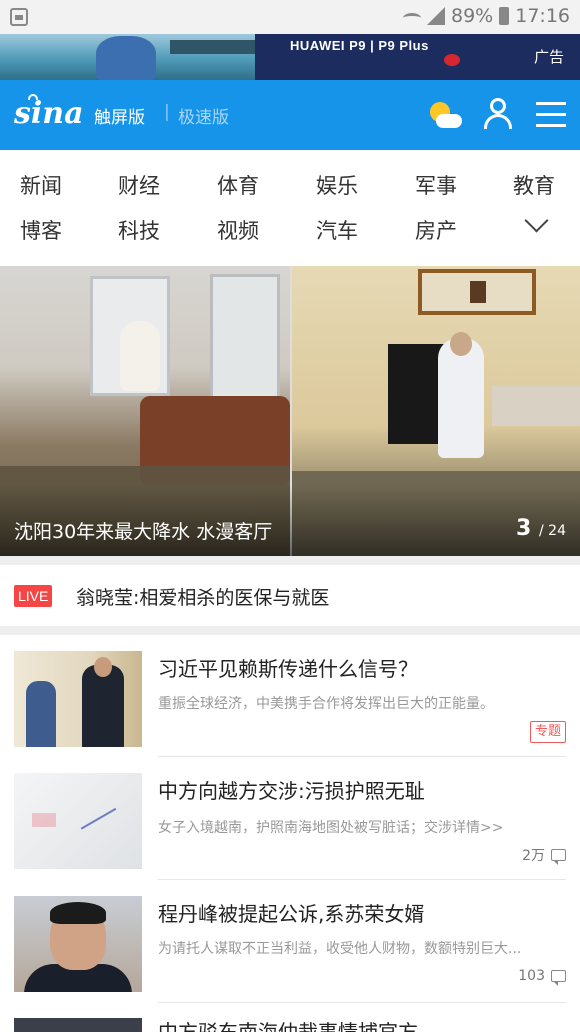 The image size is (580, 1032). Describe the element at coordinates (291, 791) in the screenshot. I see `news-title: 中方向越方交涉:污损护照无耻` at that location.